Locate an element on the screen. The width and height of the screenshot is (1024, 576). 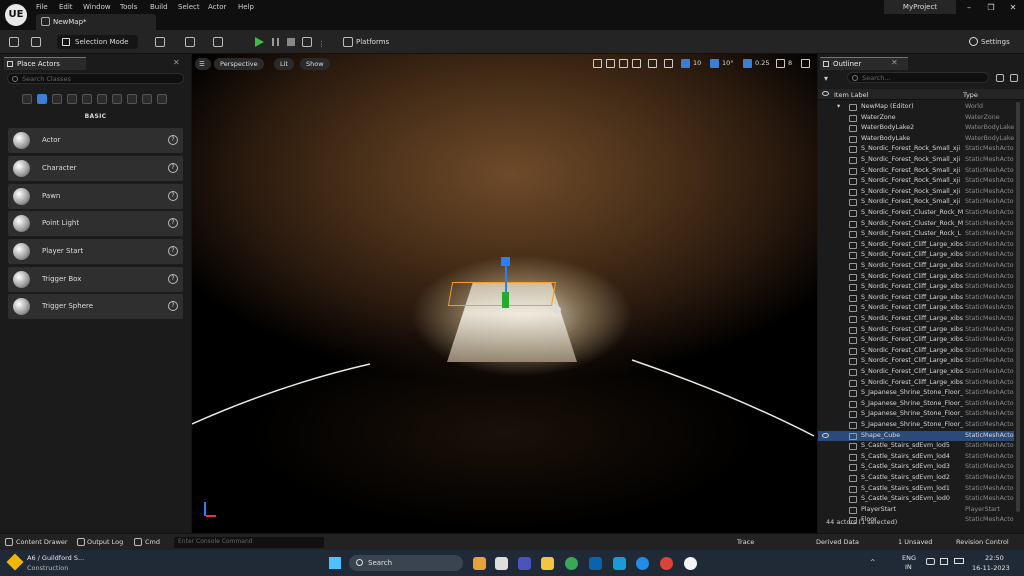
volume-icon is located at coordinates (944, 561).